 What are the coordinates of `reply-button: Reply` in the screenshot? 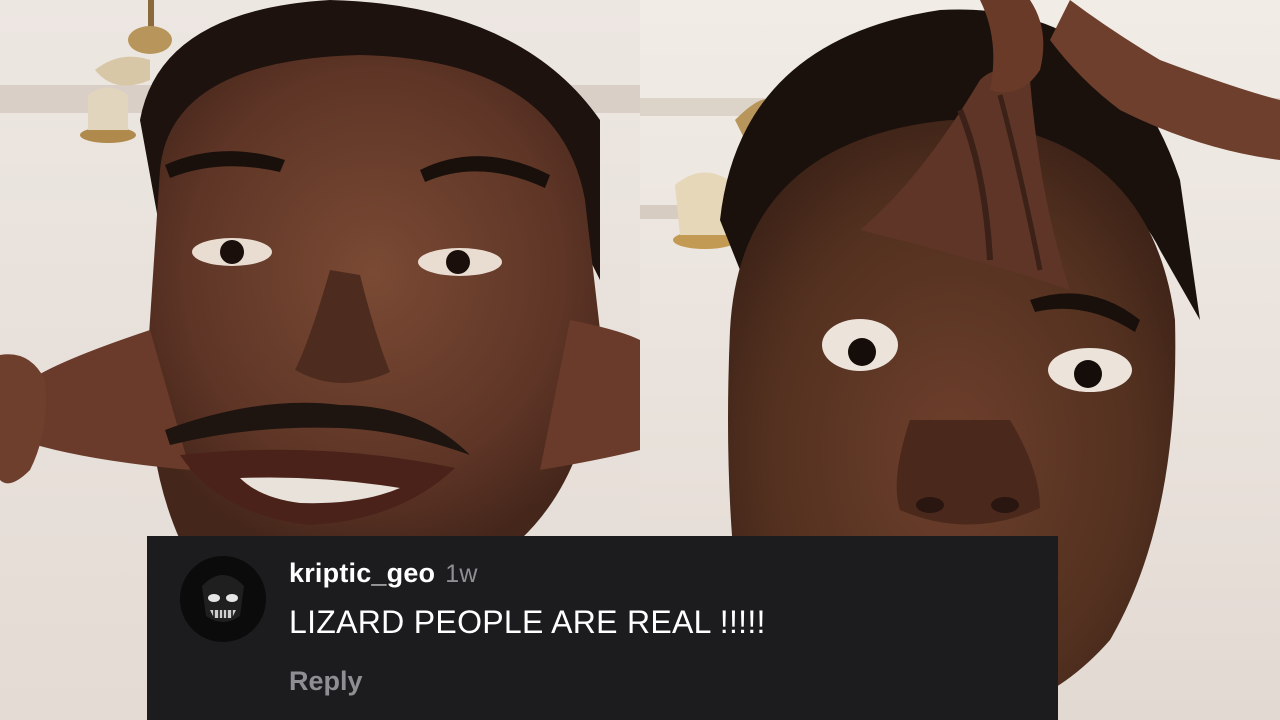 It's located at (326, 681).